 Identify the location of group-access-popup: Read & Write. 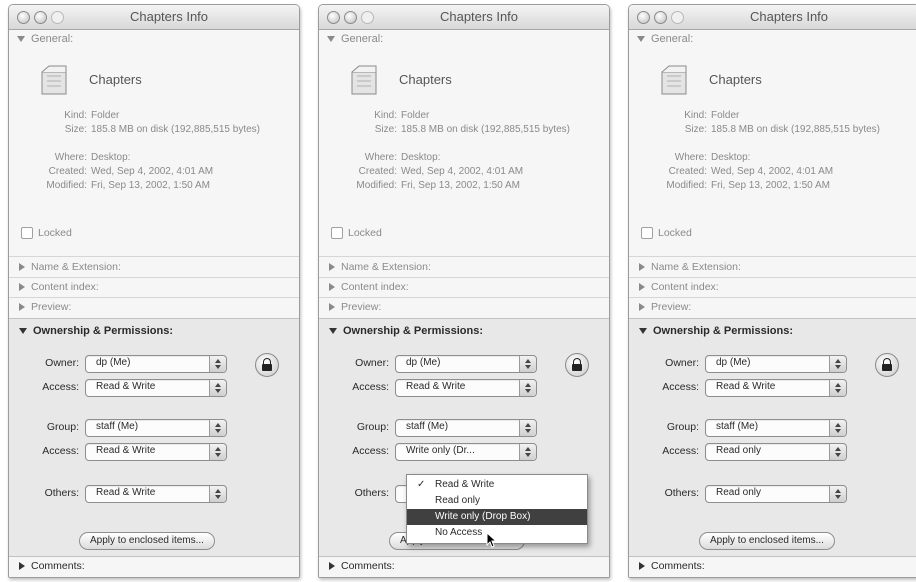
(156, 452).